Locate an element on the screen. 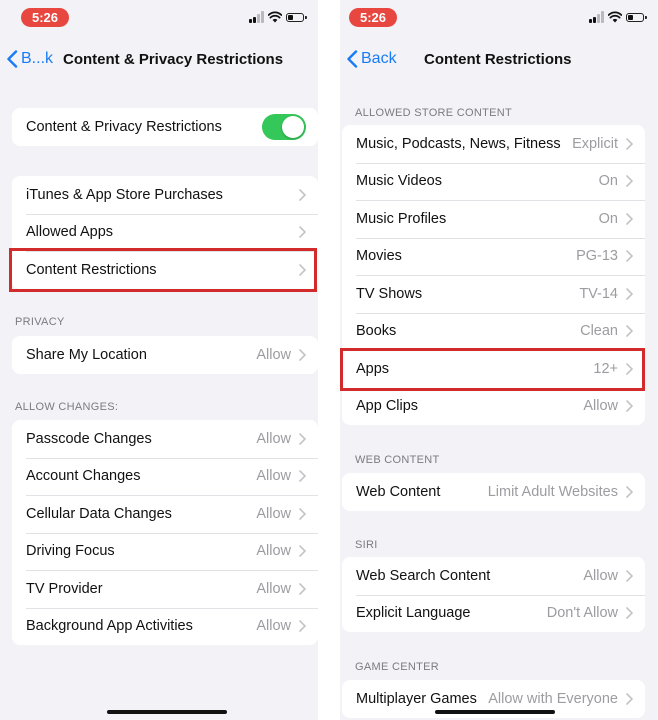  music-videos-row: Music Videos On is located at coordinates (493, 181).